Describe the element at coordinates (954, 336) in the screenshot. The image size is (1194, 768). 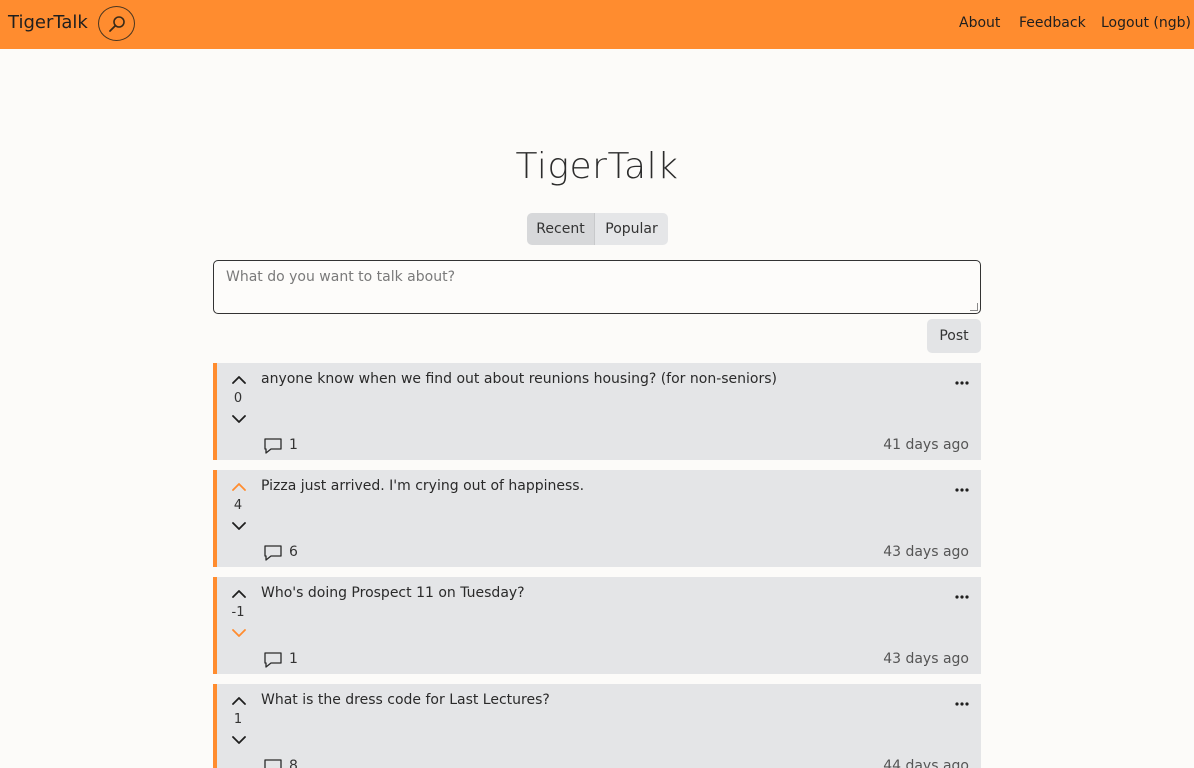
I see `post-button: Post` at that location.